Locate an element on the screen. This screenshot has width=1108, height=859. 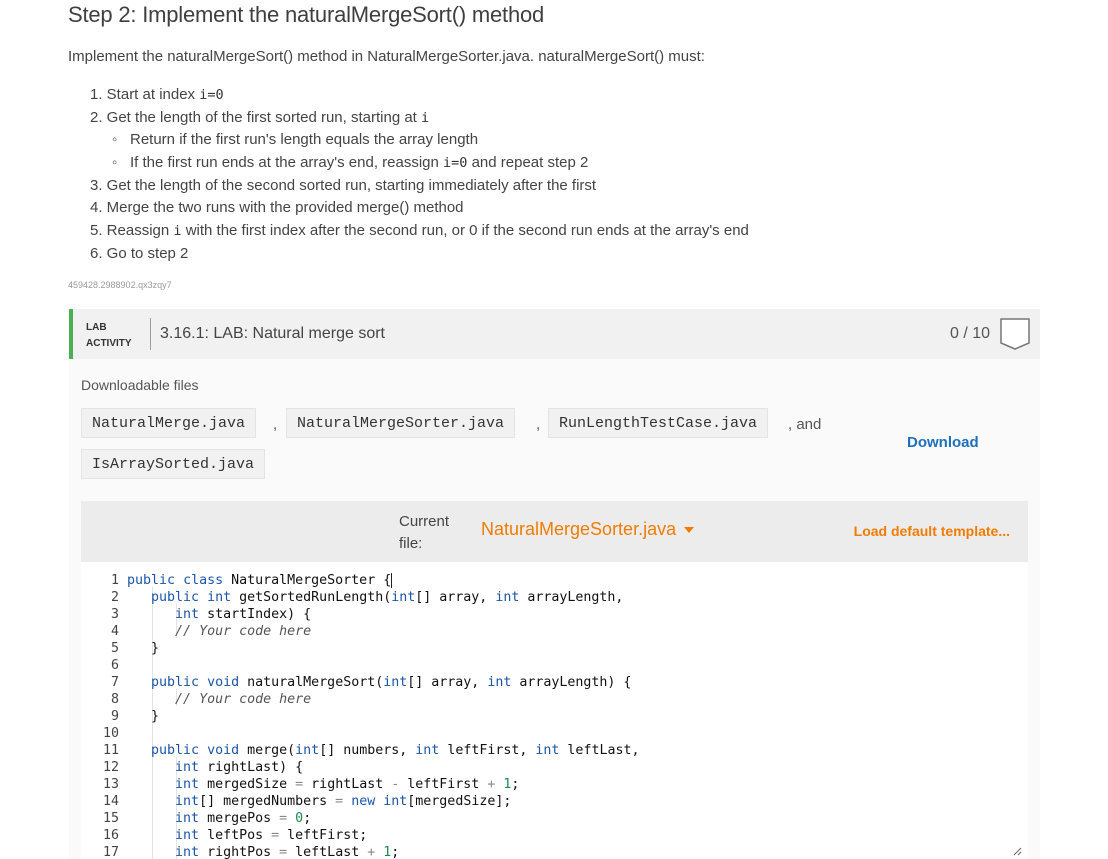
line-number: 10 is located at coordinates (110, 733).